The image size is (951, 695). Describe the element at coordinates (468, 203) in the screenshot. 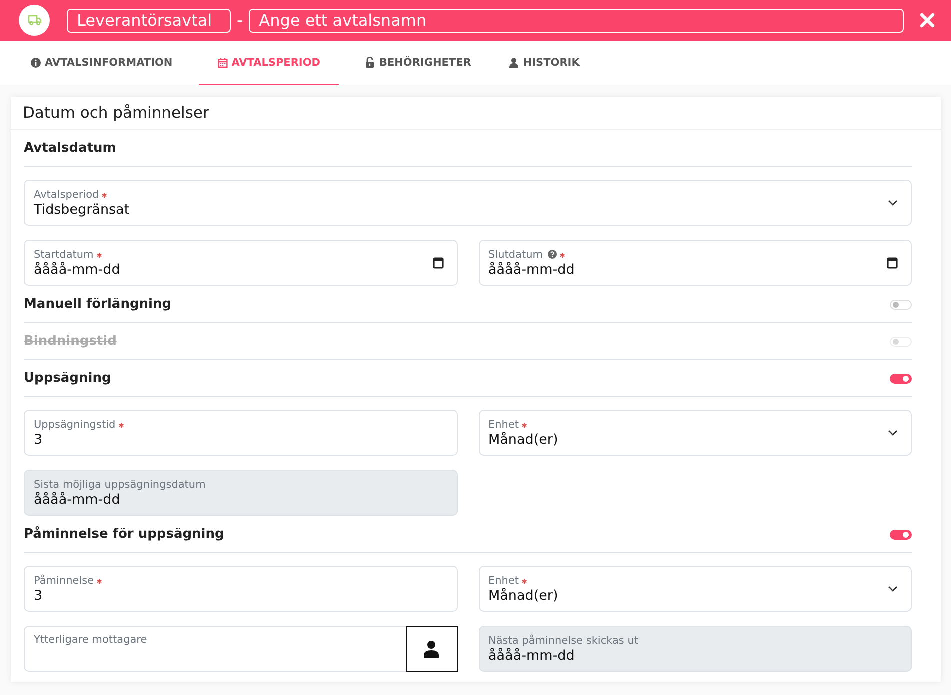

I see `select-field: Avtalsperiod Tidsbegränsat` at that location.